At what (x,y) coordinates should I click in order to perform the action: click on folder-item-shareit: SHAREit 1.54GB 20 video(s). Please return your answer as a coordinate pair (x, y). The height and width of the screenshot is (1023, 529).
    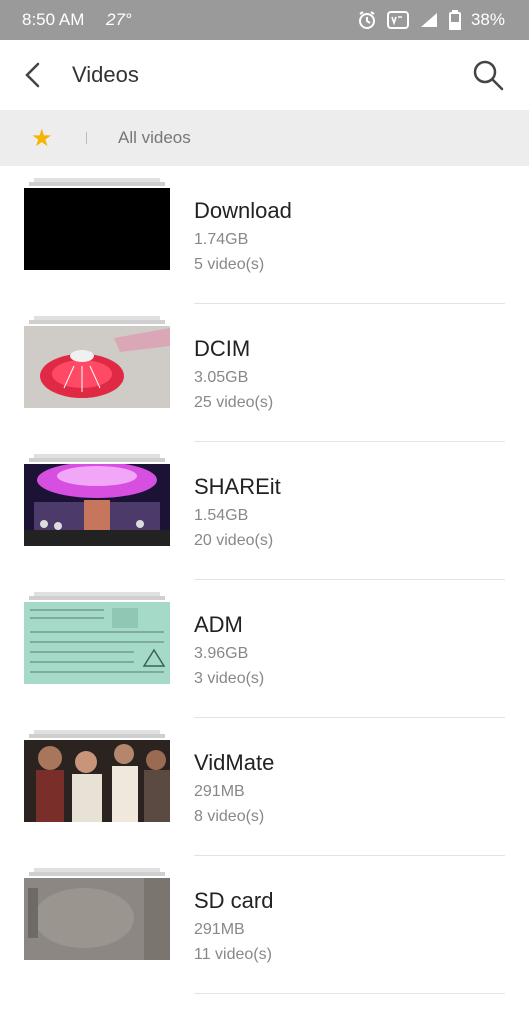
    Looking at the image, I should click on (264, 511).